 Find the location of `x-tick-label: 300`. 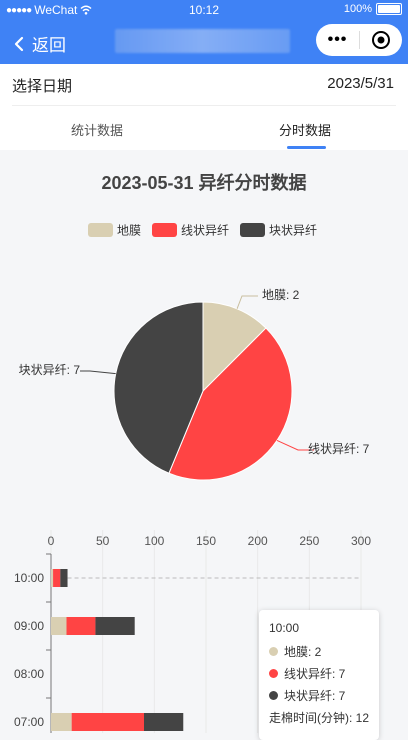

x-tick-label: 300 is located at coordinates (361, 541).